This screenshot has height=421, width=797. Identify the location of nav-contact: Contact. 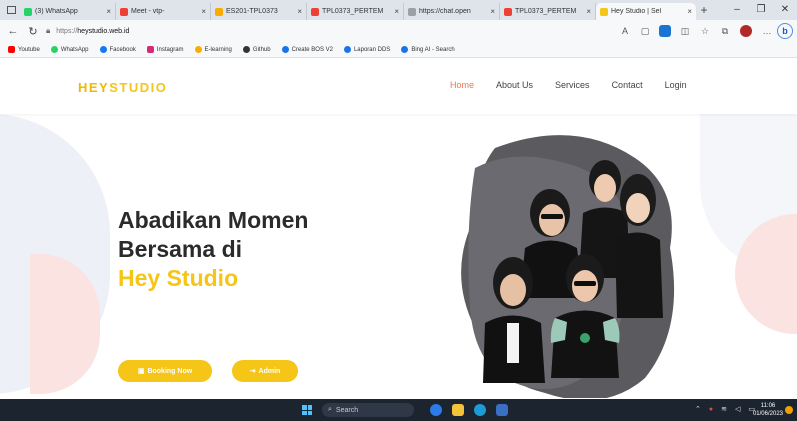
(627, 85).